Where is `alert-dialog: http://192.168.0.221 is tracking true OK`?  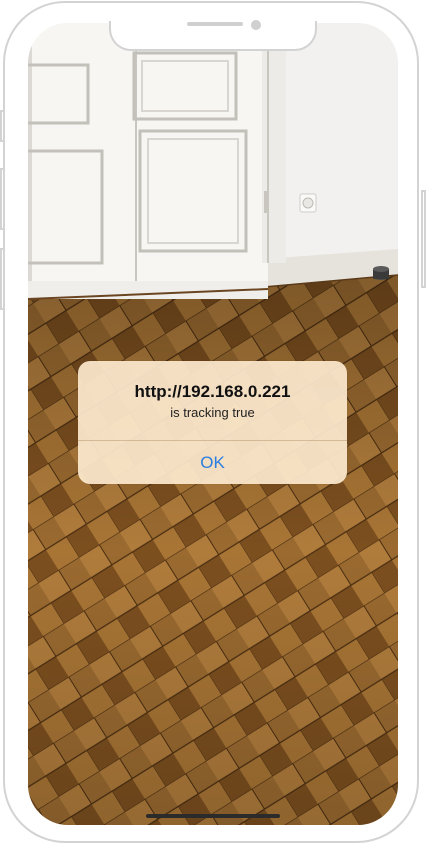 alert-dialog: http://192.168.0.221 is tracking true OK is located at coordinates (212, 422).